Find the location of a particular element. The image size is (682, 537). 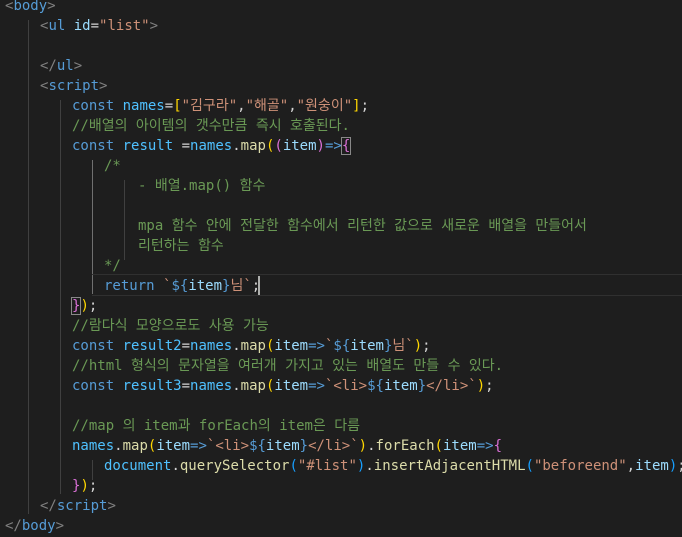

code-line: - 배열.map() 함수 is located at coordinates (410, 186).